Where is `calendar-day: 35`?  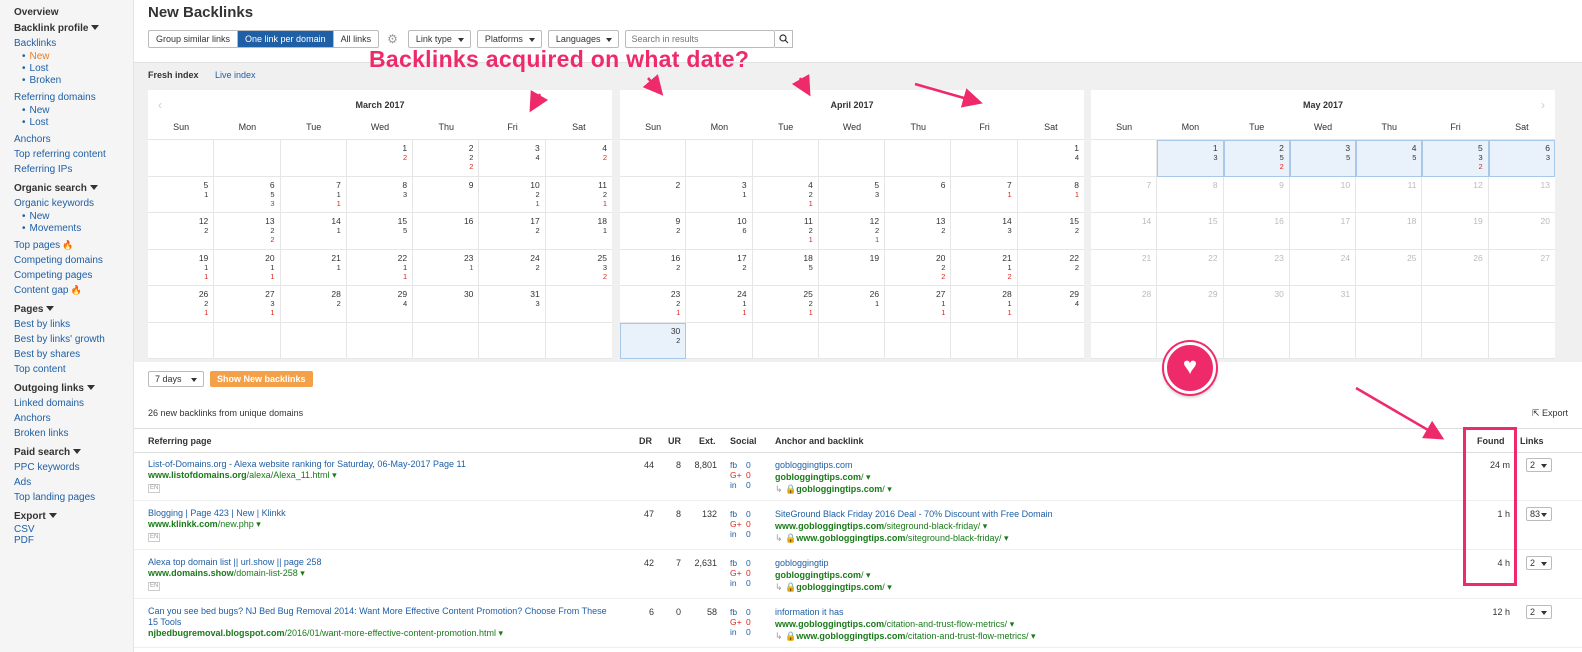
calendar-day: 35 is located at coordinates (1323, 158).